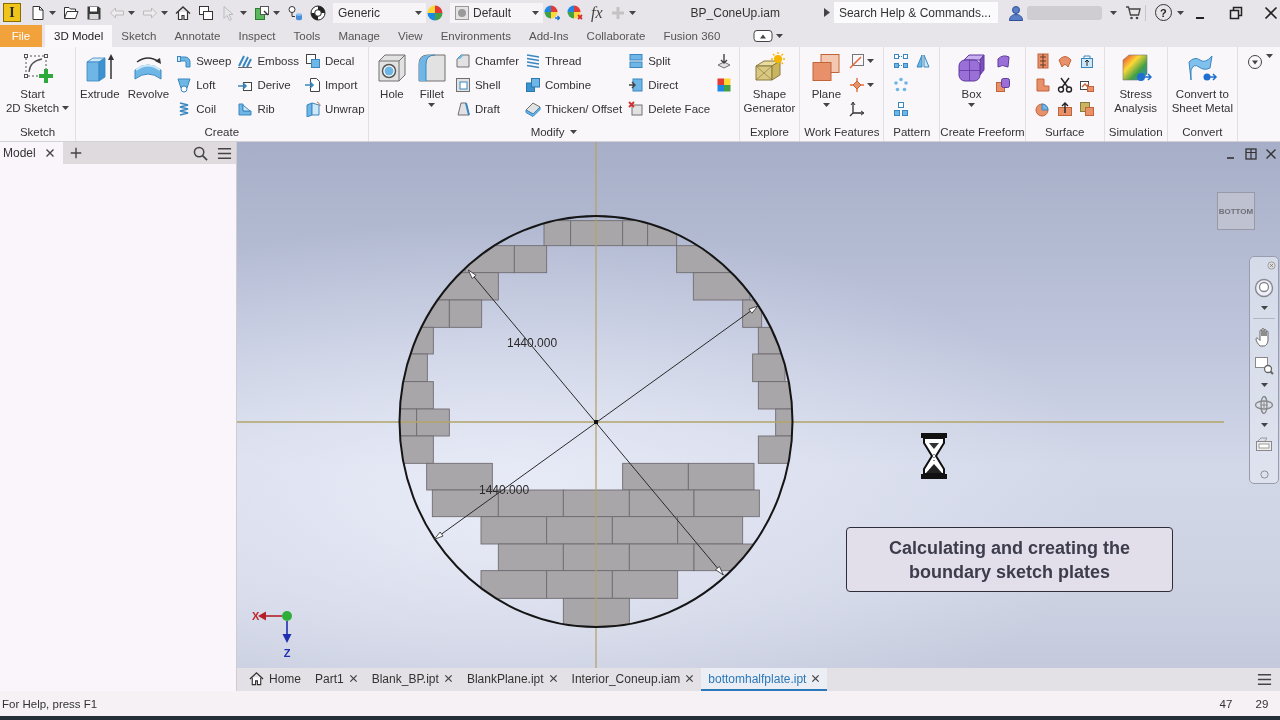 This screenshot has height=720, width=1280. Describe the element at coordinates (379, 12) in the screenshot. I see `dropdown-field: Generic` at that location.